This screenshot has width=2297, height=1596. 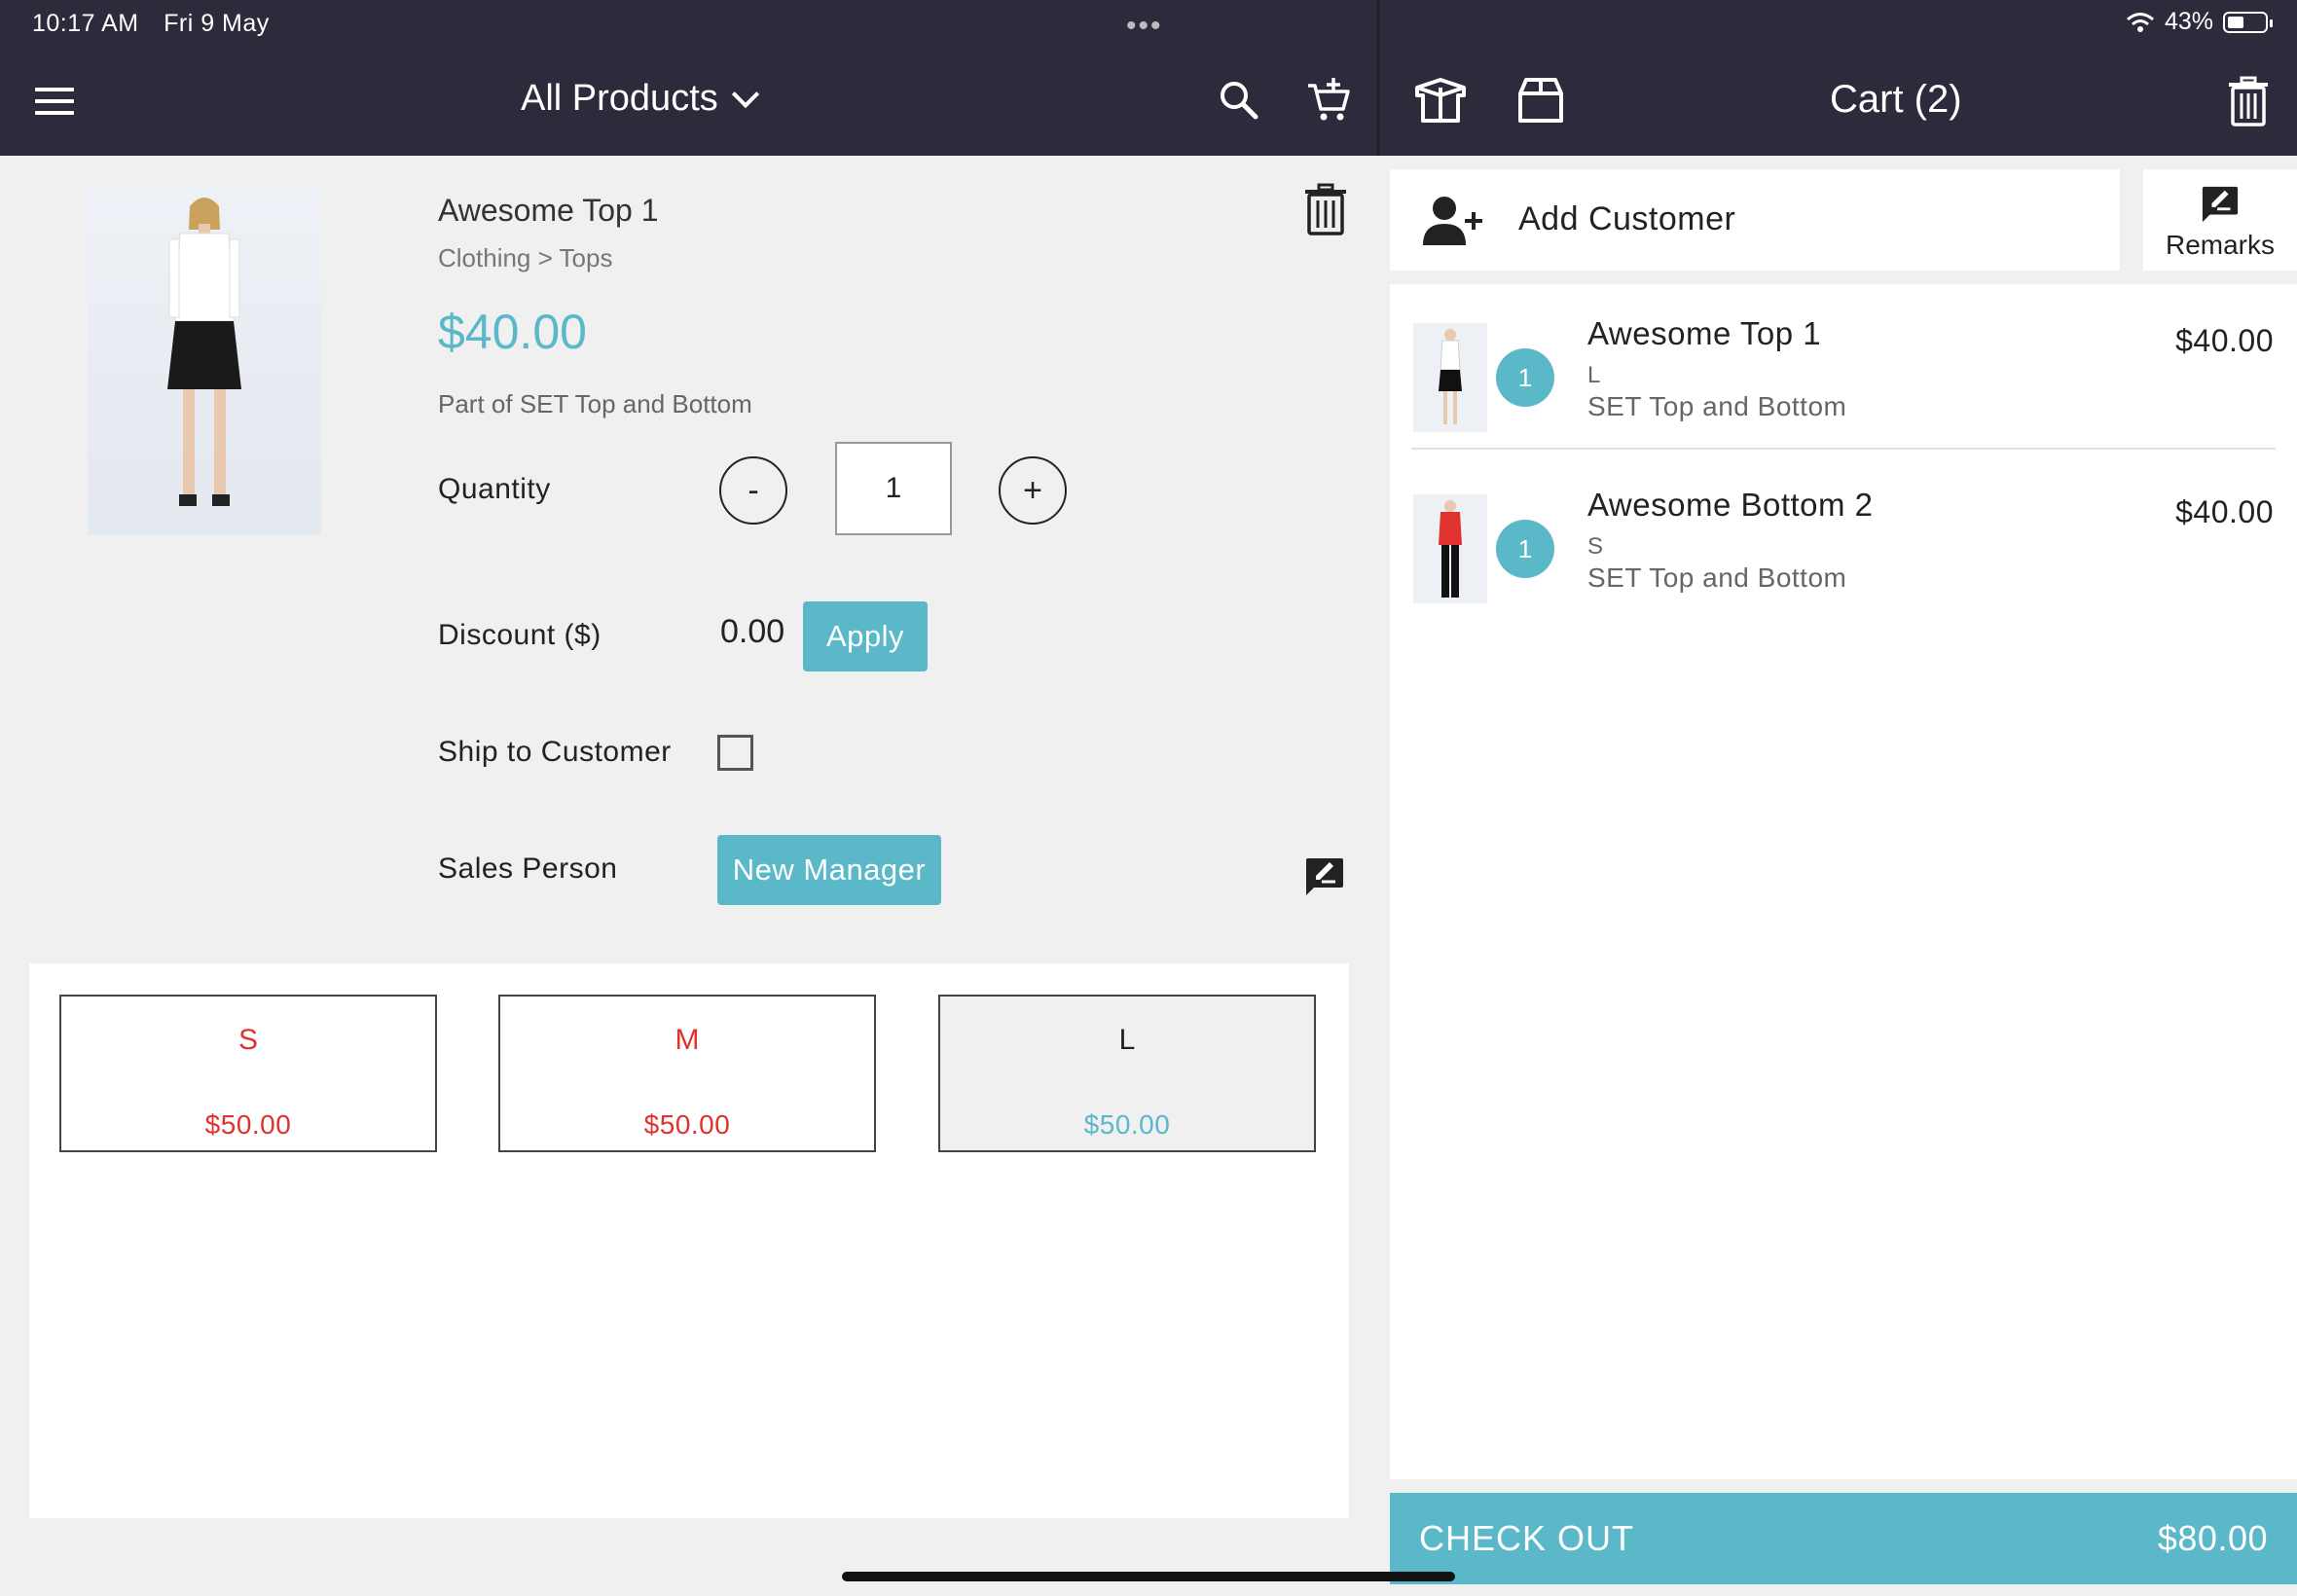 What do you see at coordinates (247, 1040) in the screenshot?
I see `variant-size: S` at bounding box center [247, 1040].